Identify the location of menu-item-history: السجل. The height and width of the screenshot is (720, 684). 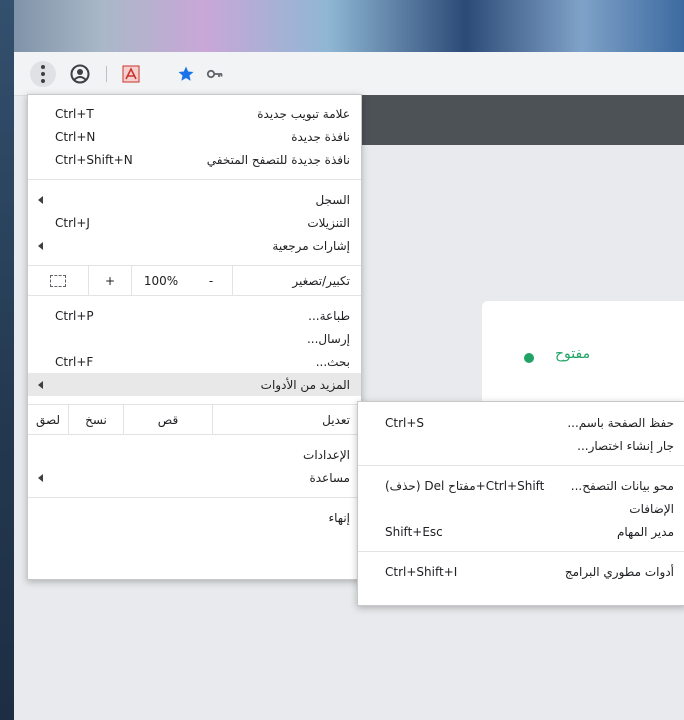
(194, 199).